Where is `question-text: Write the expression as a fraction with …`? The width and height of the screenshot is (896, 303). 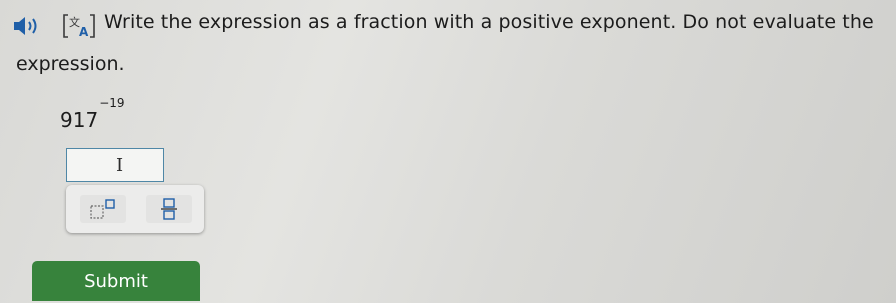 question-text: Write the expression as a fraction with … is located at coordinates (489, 22).